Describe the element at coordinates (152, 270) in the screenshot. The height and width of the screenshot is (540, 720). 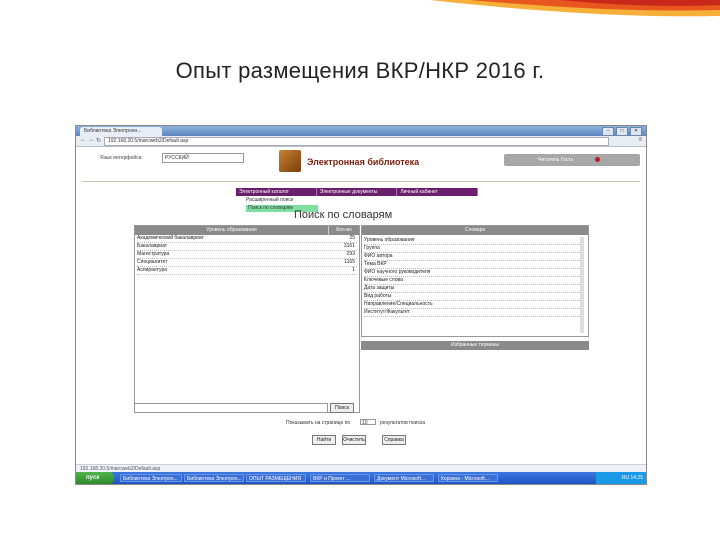
I see `row-name: Аспирантура` at that location.